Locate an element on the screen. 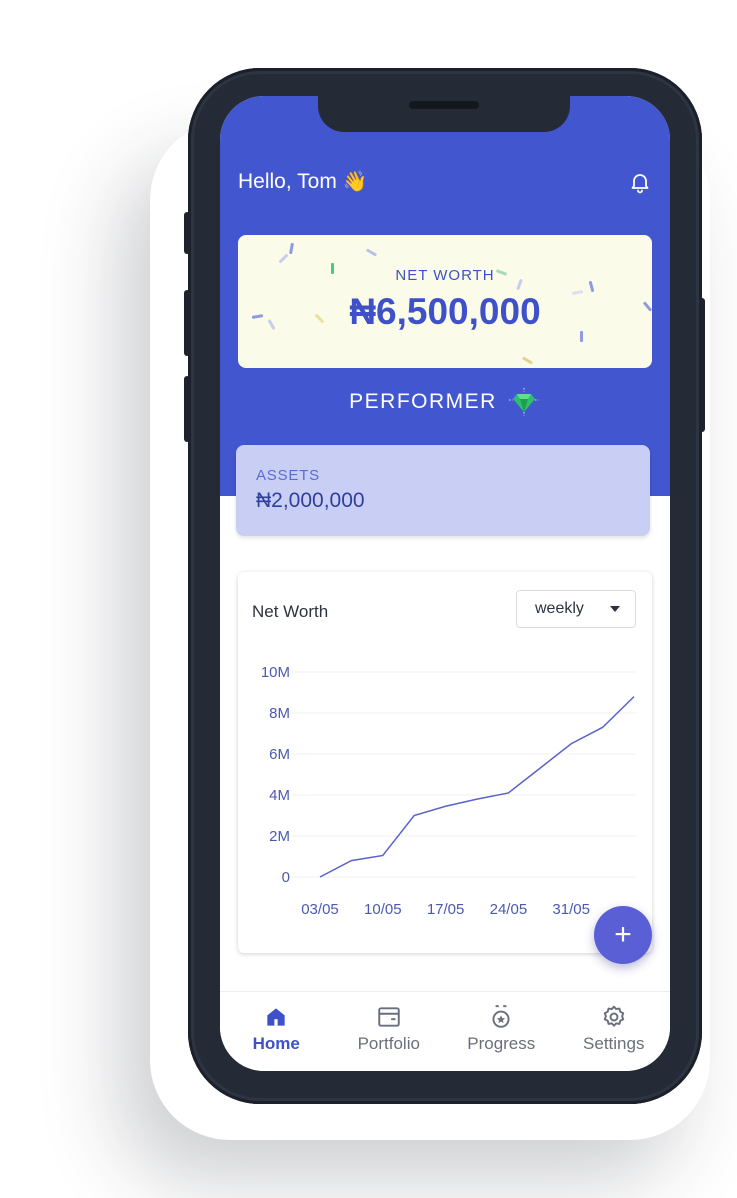 The image size is (737, 1198). net-worth-value: ₦6,500,000 is located at coordinates (445, 311).